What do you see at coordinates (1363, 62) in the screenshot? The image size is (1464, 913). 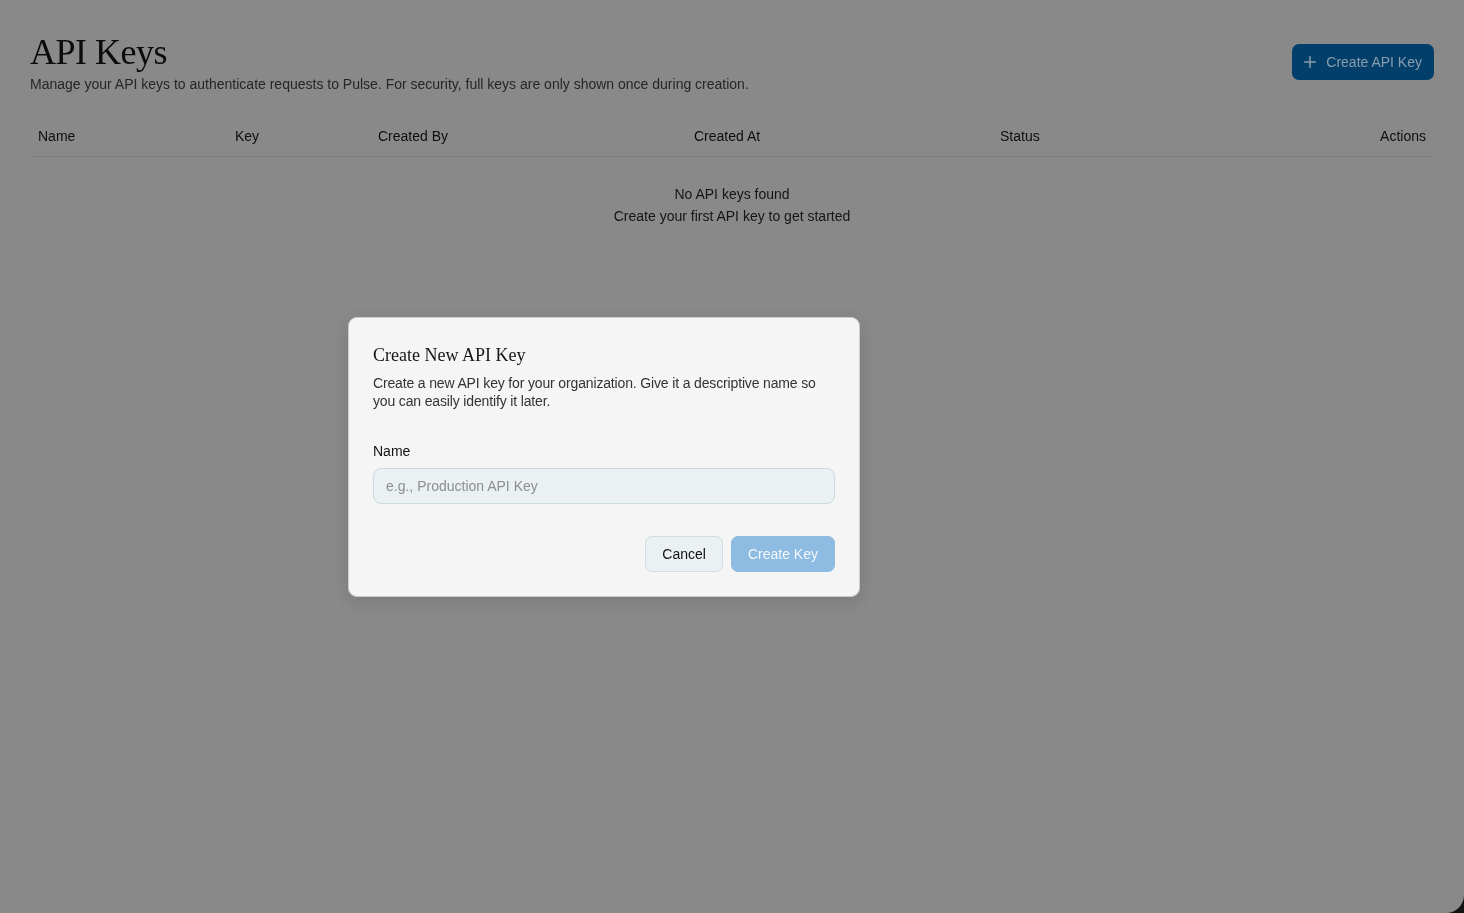 I see `create-api-key-button: Create API Key` at bounding box center [1363, 62].